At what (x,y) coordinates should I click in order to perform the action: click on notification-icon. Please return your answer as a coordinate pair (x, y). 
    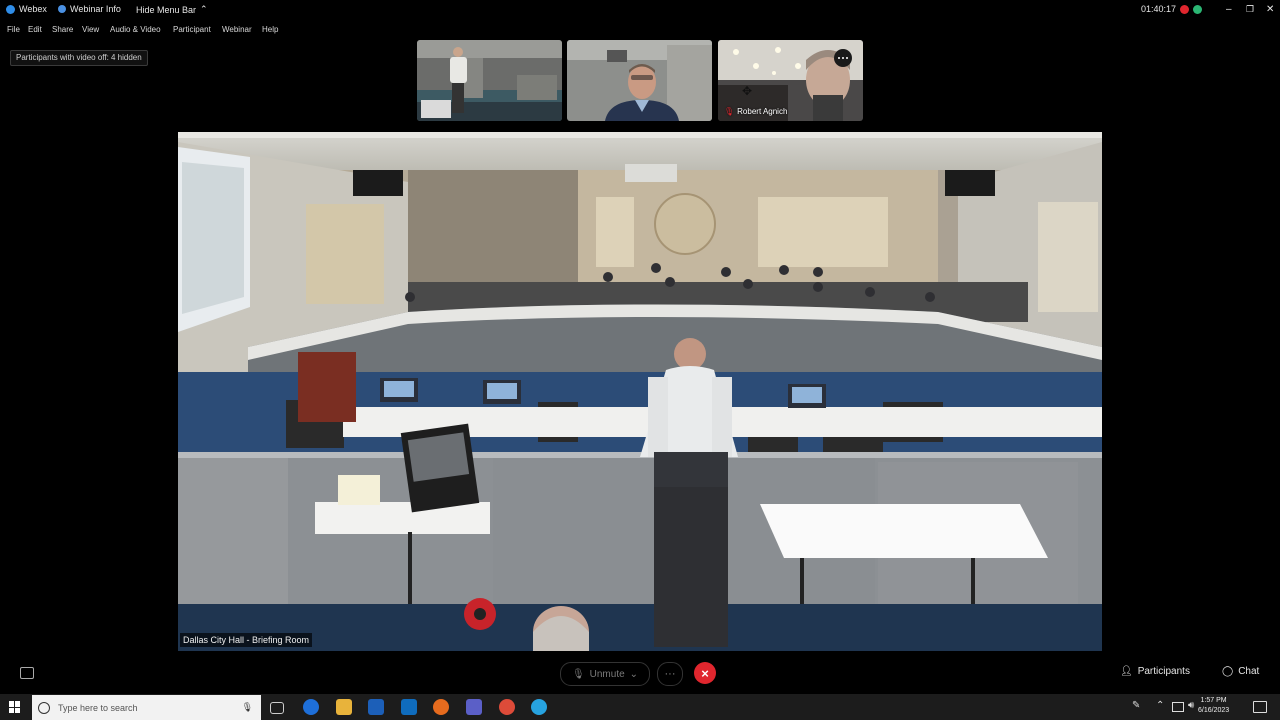
    Looking at the image, I should click on (1260, 707).